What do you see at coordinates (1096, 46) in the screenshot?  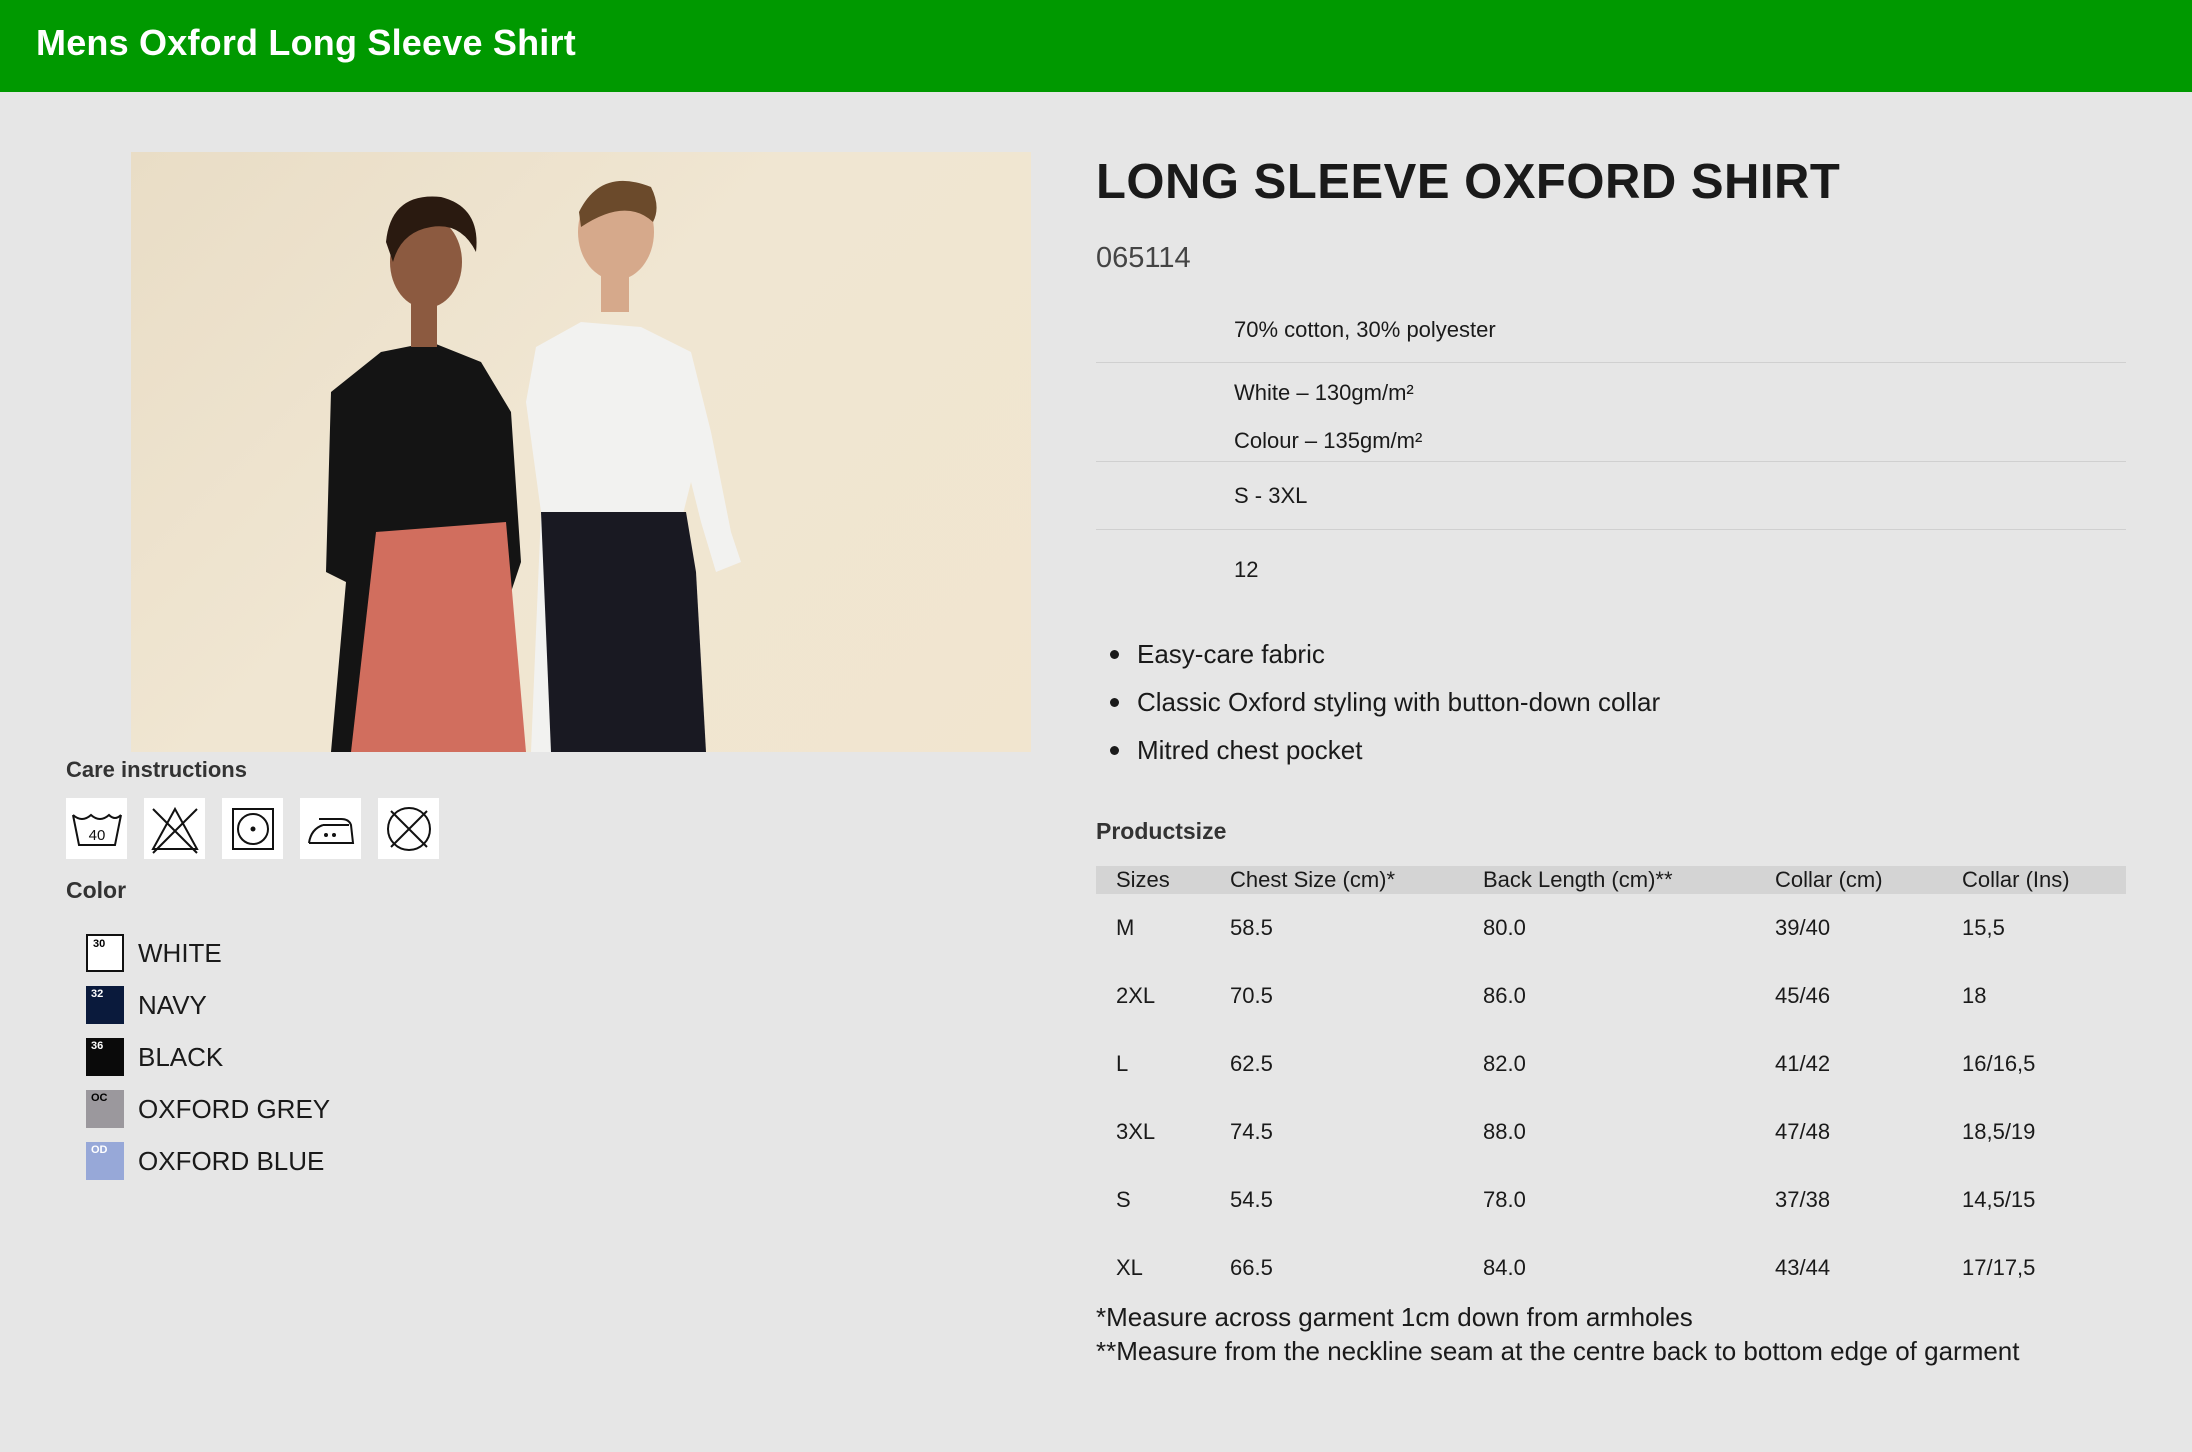 I see `header-bar: Mens Oxford Long Sleeve Shirt` at bounding box center [1096, 46].